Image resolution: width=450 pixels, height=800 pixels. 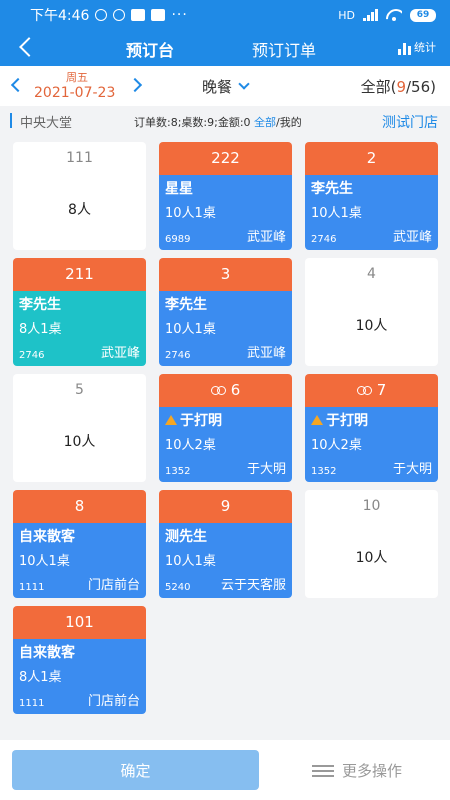 I want to click on table-number-text: 6, so click(x=235, y=390).